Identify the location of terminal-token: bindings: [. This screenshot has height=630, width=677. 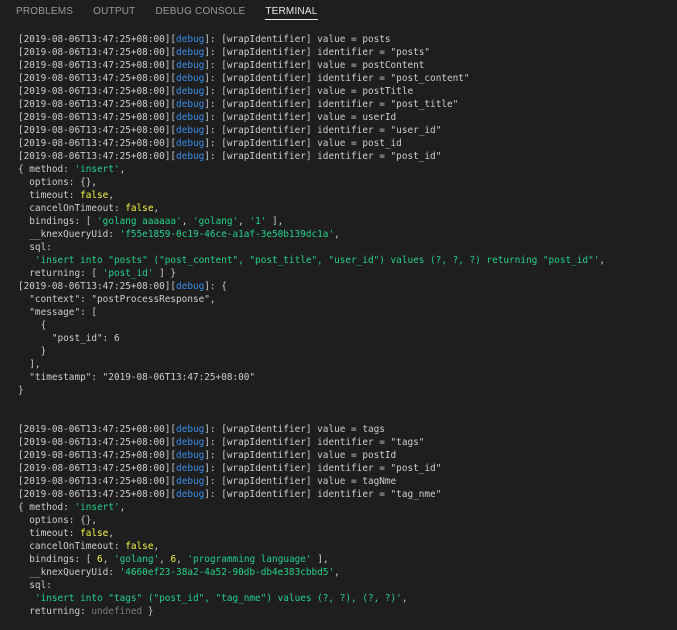
(58, 559).